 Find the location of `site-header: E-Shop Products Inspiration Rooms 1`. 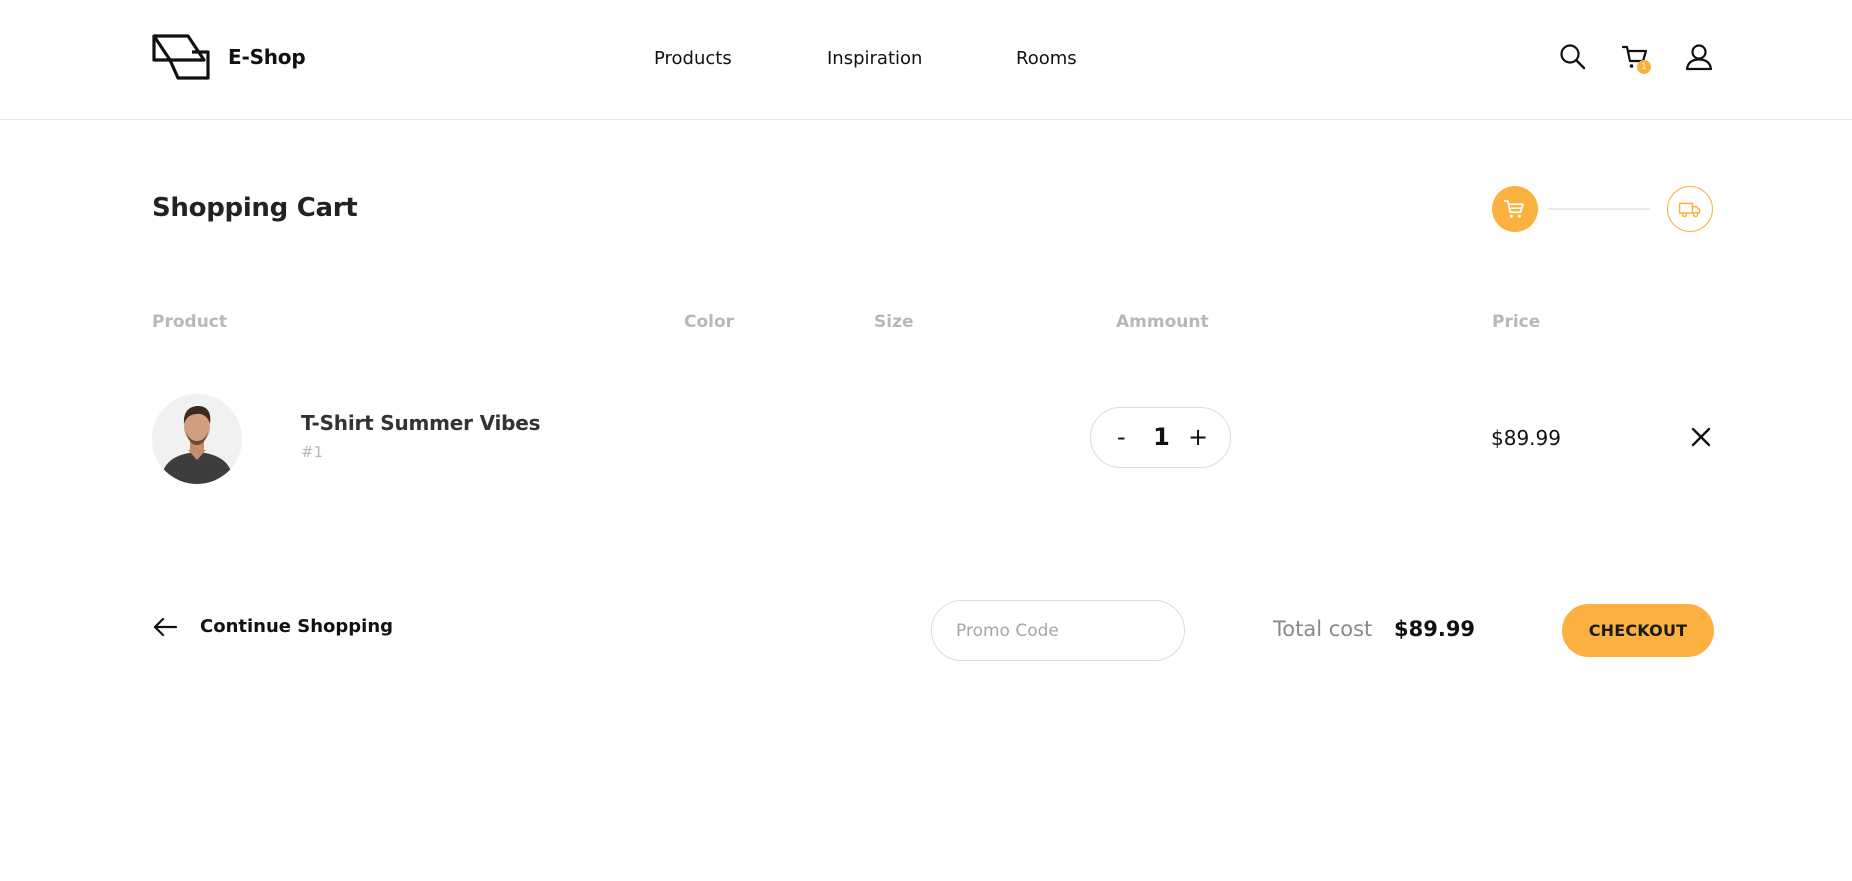

site-header: E-Shop Products Inspiration Rooms 1 is located at coordinates (926, 60).